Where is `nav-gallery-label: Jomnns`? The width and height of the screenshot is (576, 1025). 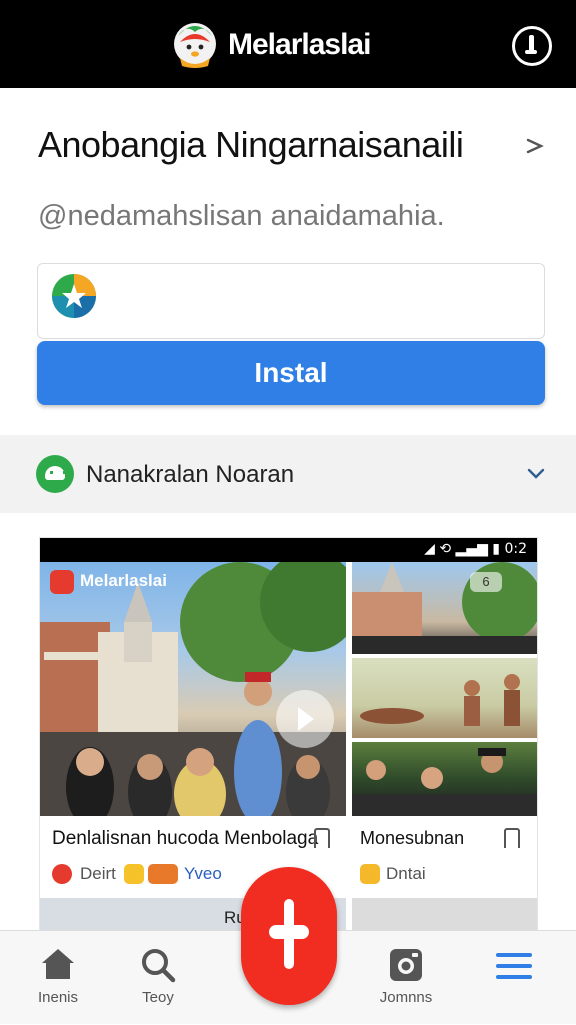
nav-gallery-label: Jomnns is located at coordinates (406, 997).